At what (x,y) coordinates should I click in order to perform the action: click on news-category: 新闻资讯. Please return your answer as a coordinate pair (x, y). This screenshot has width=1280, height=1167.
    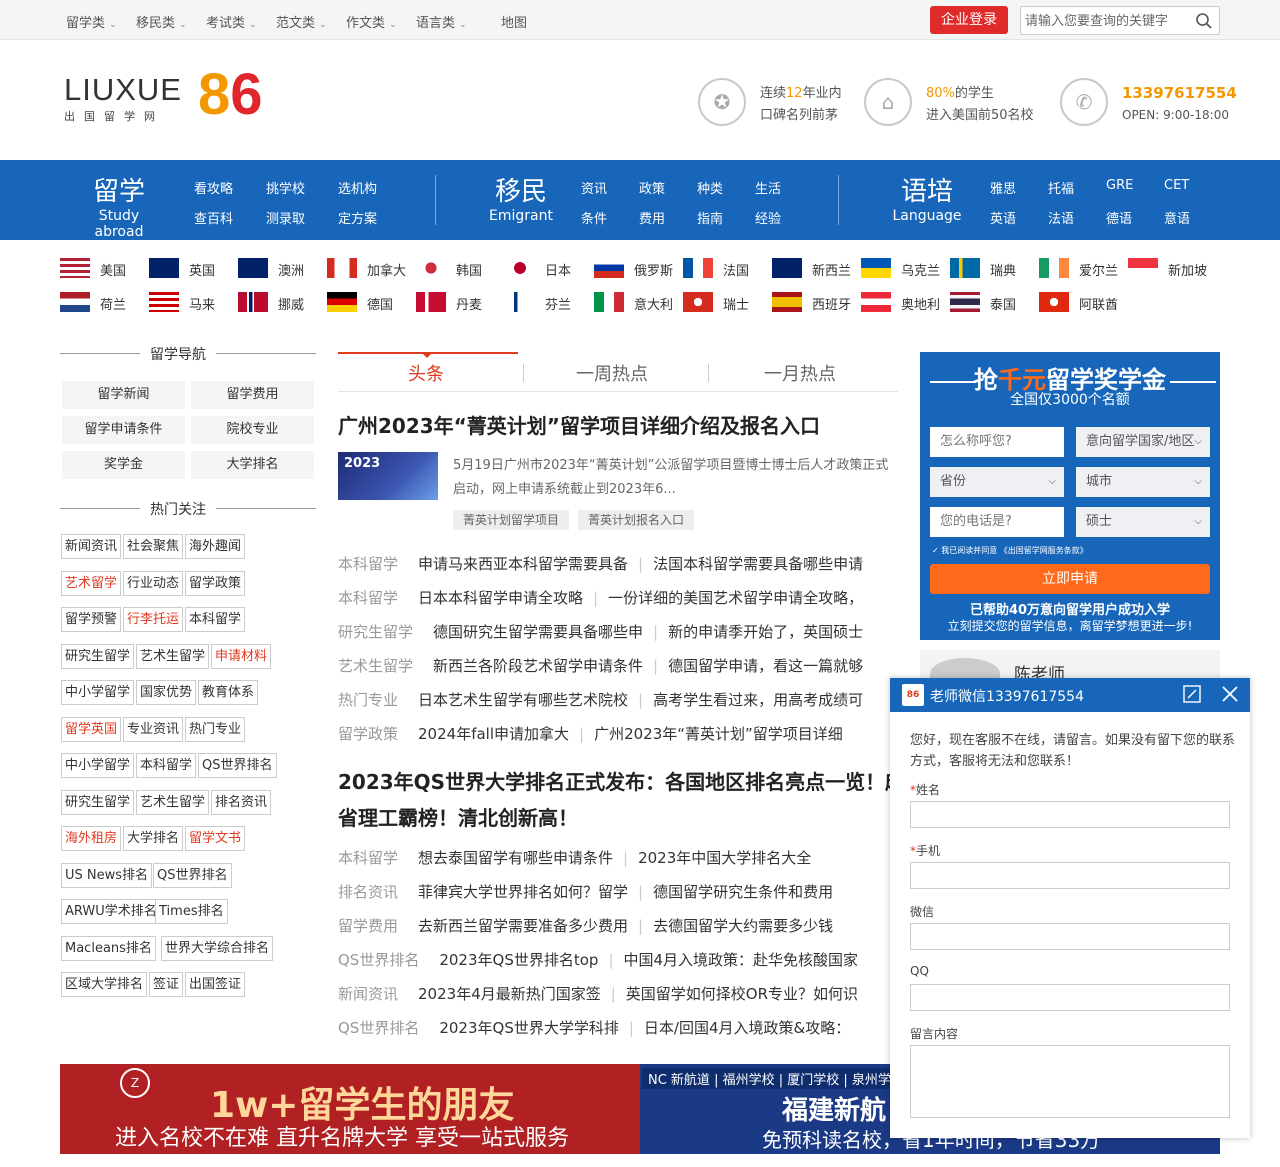
    Looking at the image, I should click on (368, 993).